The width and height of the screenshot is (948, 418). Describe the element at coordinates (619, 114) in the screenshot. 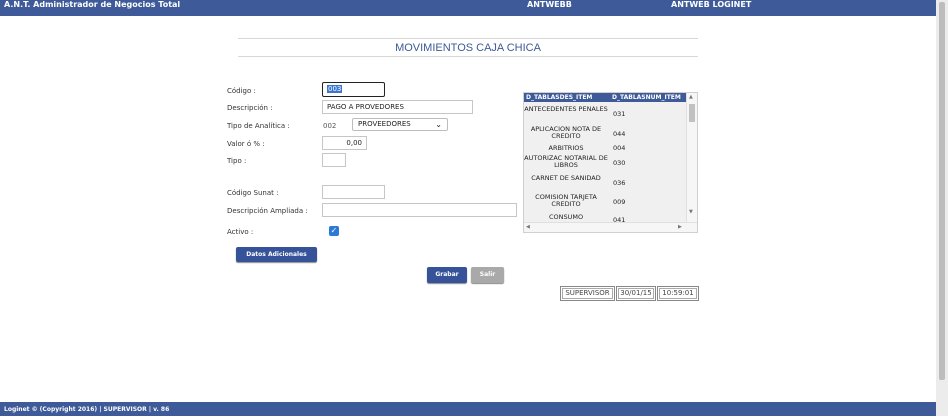

I see `grid-cell-num: 031` at that location.